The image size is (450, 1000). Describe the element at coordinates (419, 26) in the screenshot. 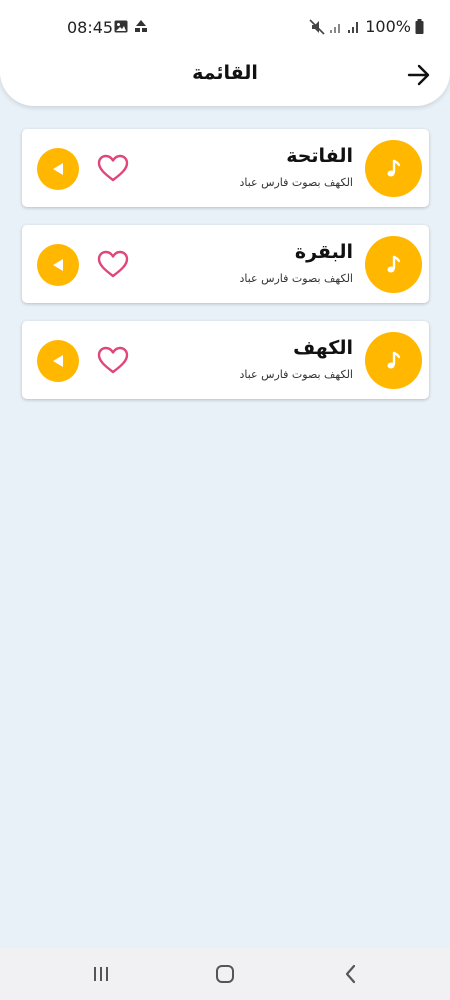

I see `battery-icon` at that location.